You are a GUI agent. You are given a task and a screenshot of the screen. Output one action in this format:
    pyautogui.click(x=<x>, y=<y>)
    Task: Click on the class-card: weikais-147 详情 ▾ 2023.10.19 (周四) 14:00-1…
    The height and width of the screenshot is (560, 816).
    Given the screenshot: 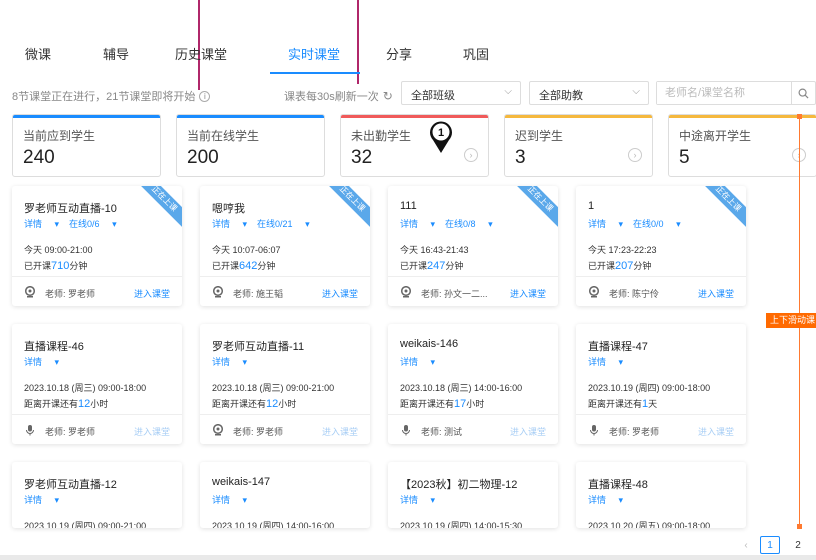 What is the action you would take?
    pyautogui.click(x=285, y=495)
    